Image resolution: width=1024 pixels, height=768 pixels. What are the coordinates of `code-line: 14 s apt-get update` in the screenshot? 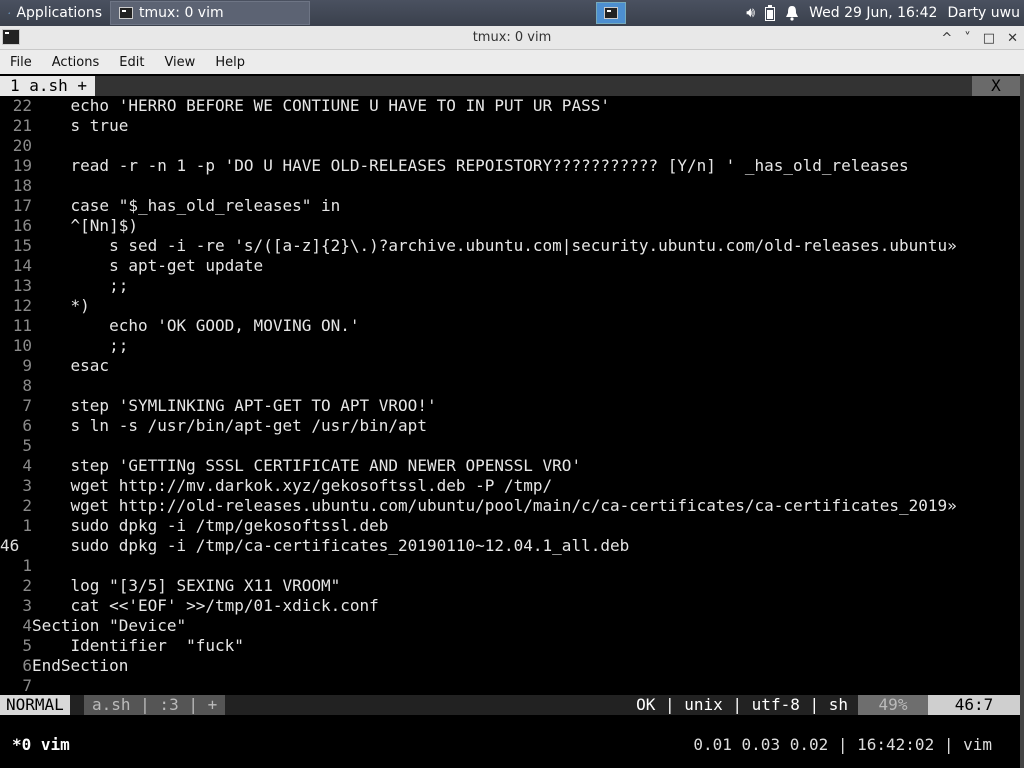 It's located at (131, 266).